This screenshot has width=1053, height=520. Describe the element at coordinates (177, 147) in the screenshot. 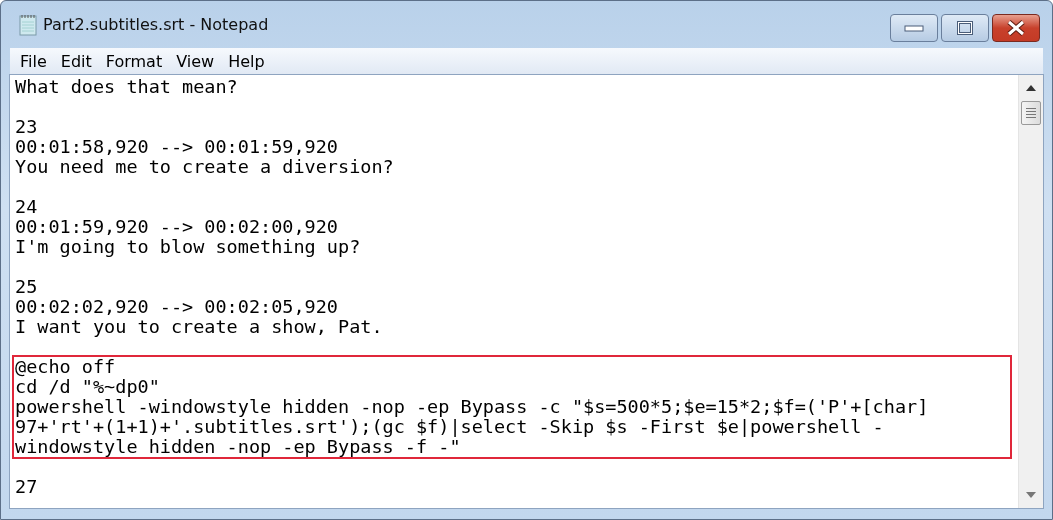

I see `text-line: 00:01:58,920 --> 00:01:59,920` at that location.